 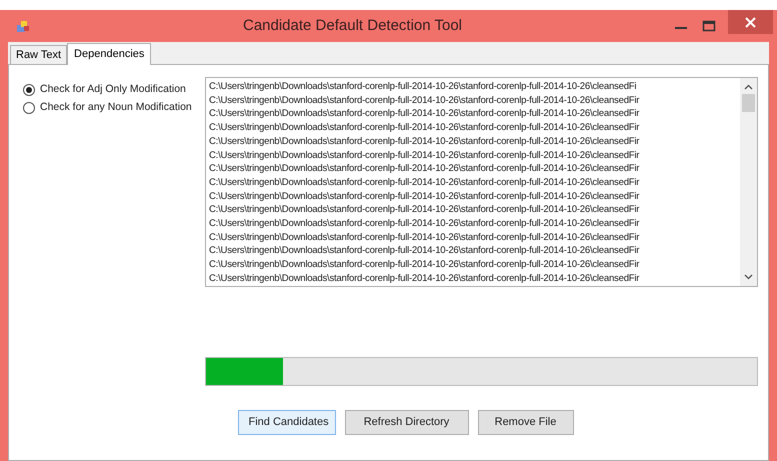 I want to click on scroll-up-icon, so click(x=748, y=87).